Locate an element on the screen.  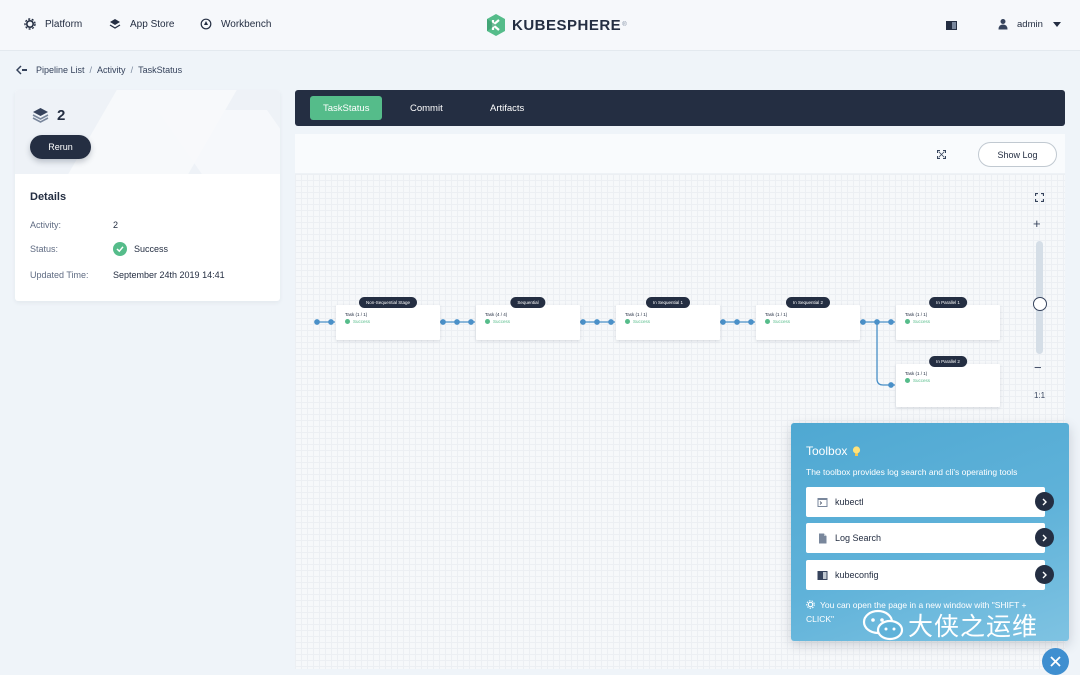
back-arrow-icon is located at coordinates (22, 70).